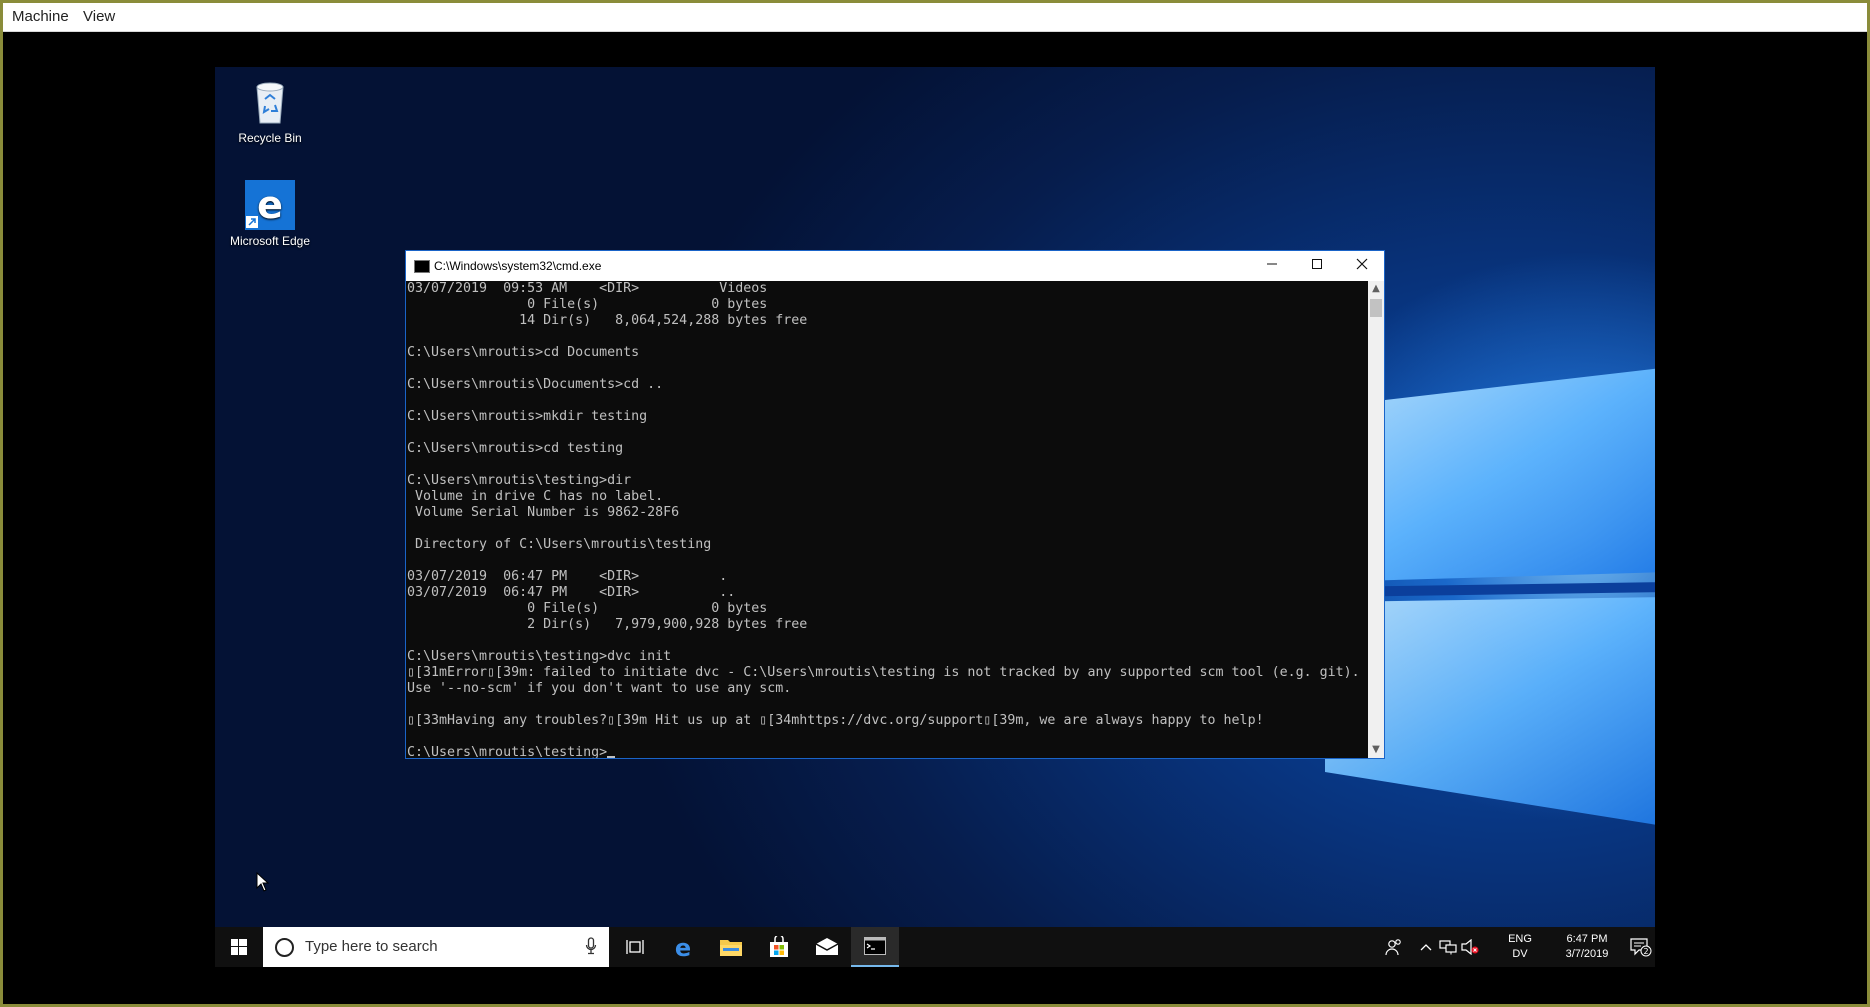 Image resolution: width=1870 pixels, height=1007 pixels. Describe the element at coordinates (1587, 947) in the screenshot. I see `system-clock: 6:47 PM 3/7/2019` at that location.